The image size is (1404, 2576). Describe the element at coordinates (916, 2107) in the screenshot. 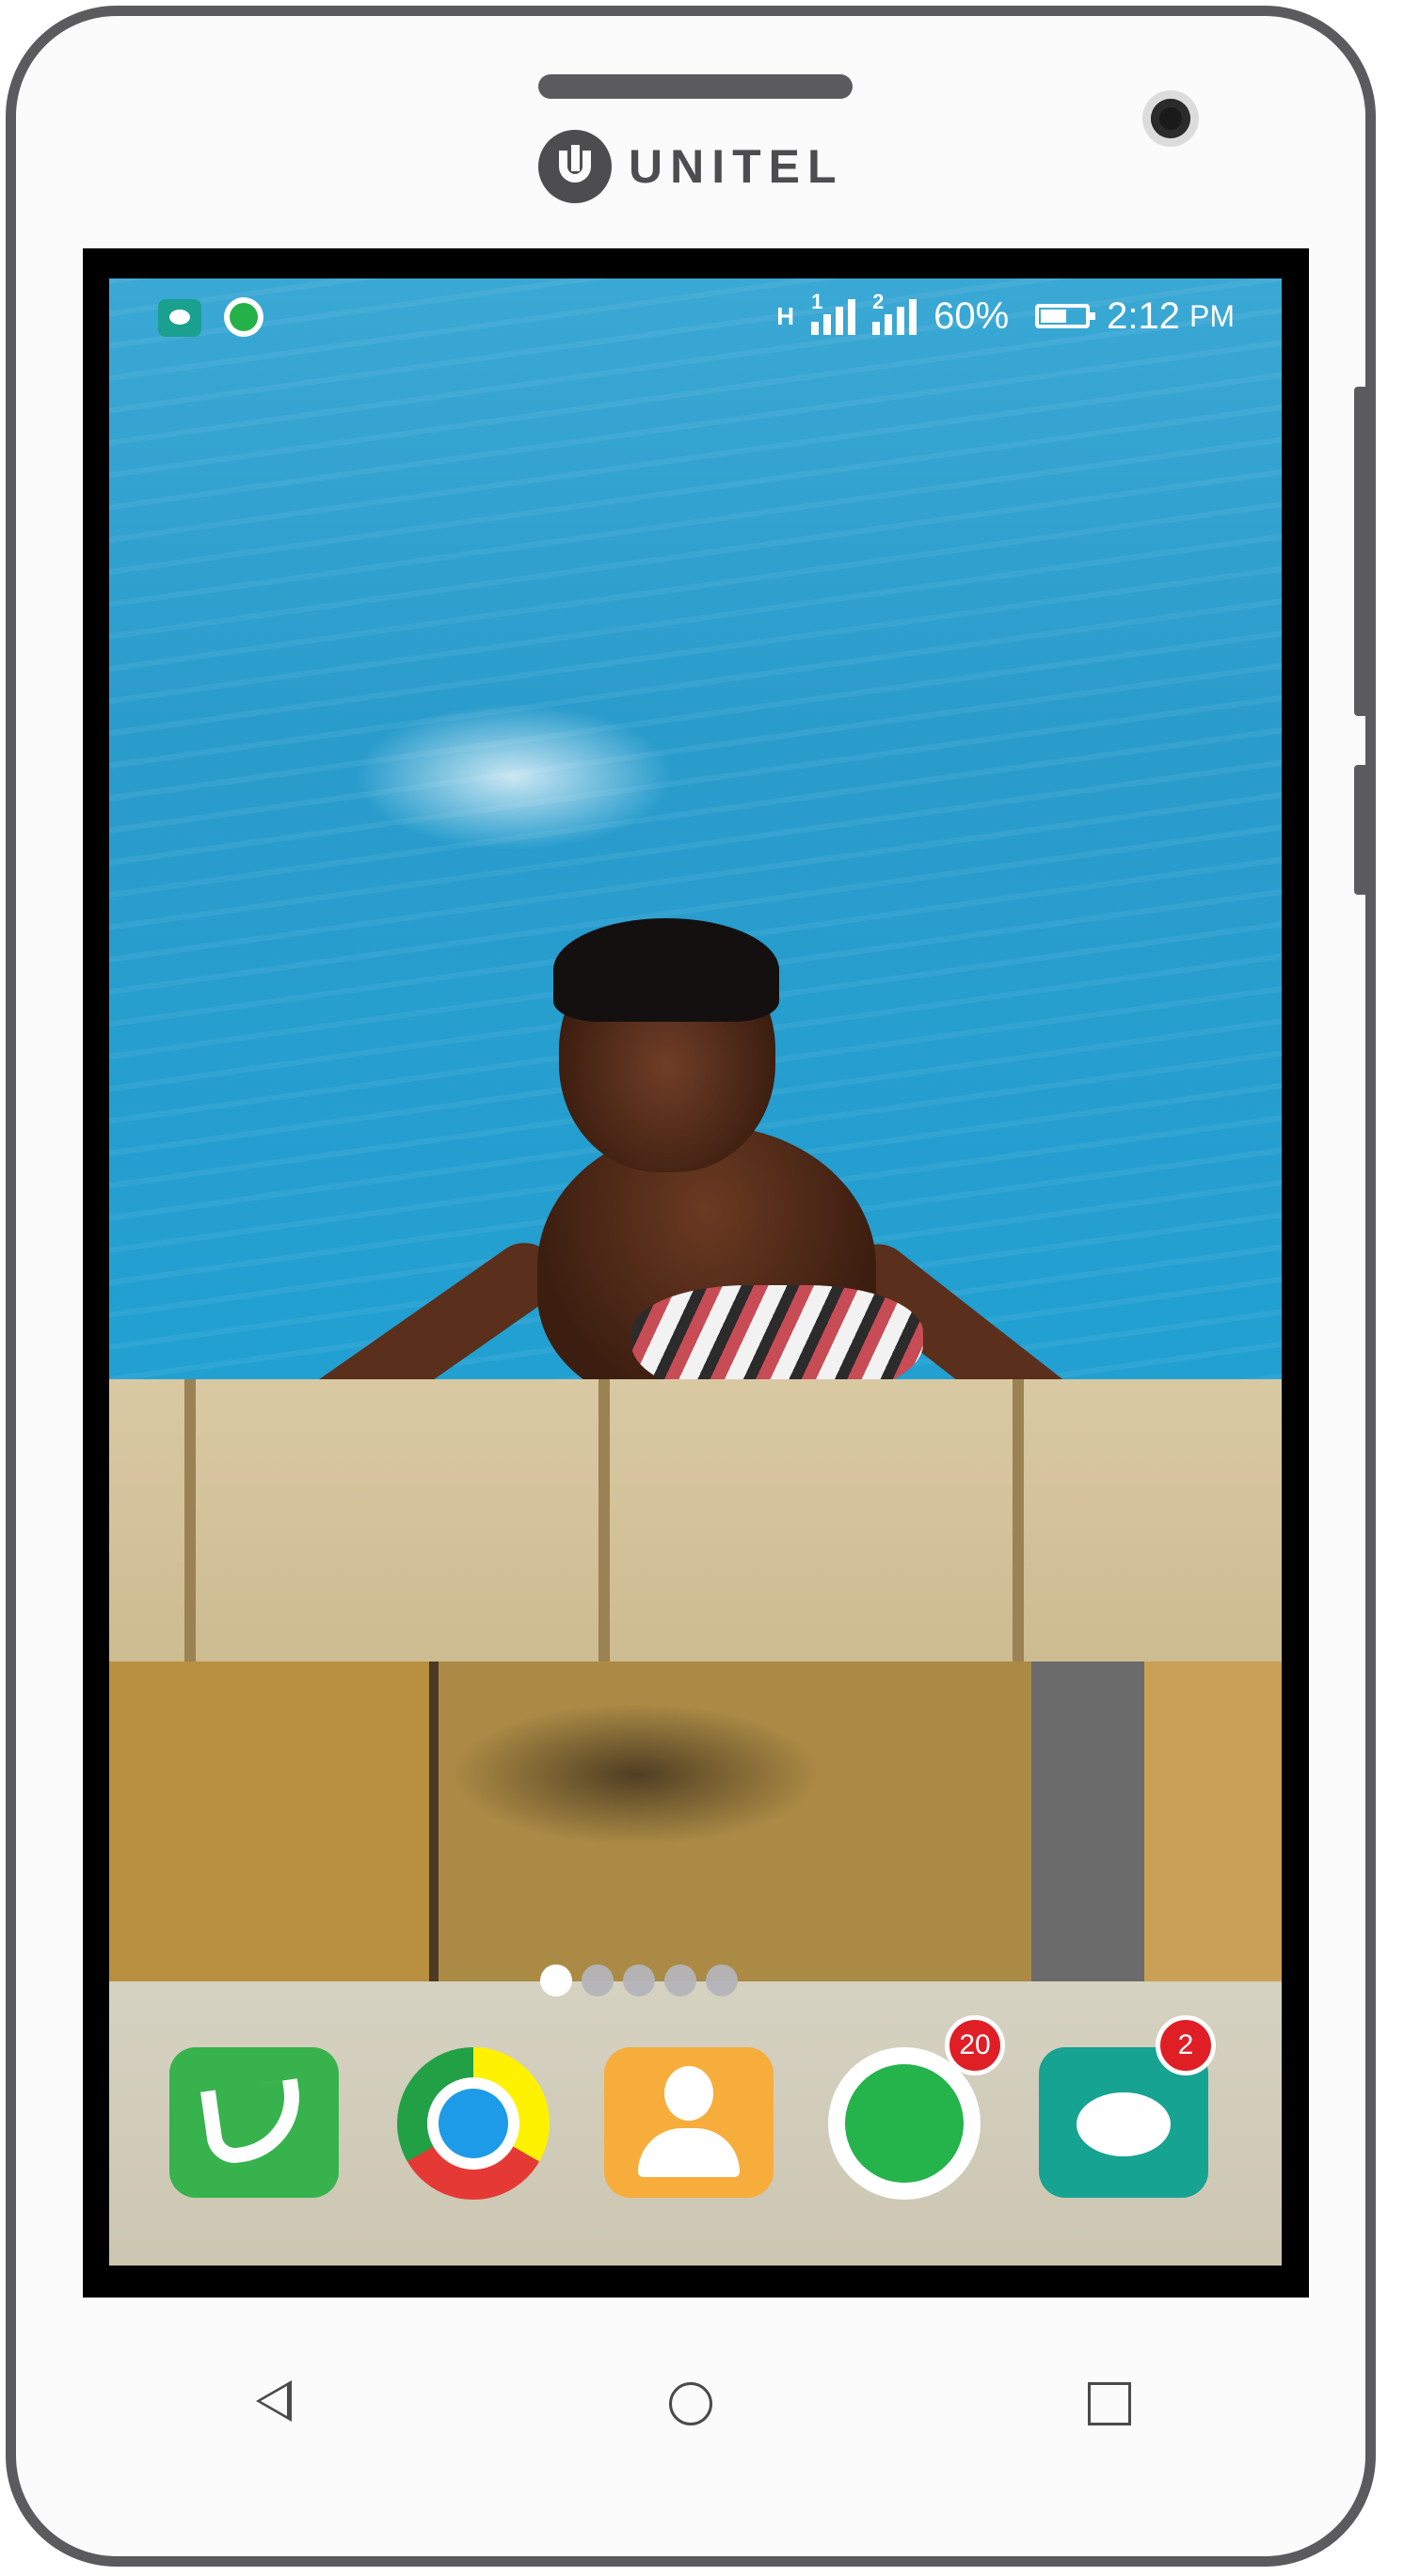

I see `whatsapp-app-button: 20` at that location.